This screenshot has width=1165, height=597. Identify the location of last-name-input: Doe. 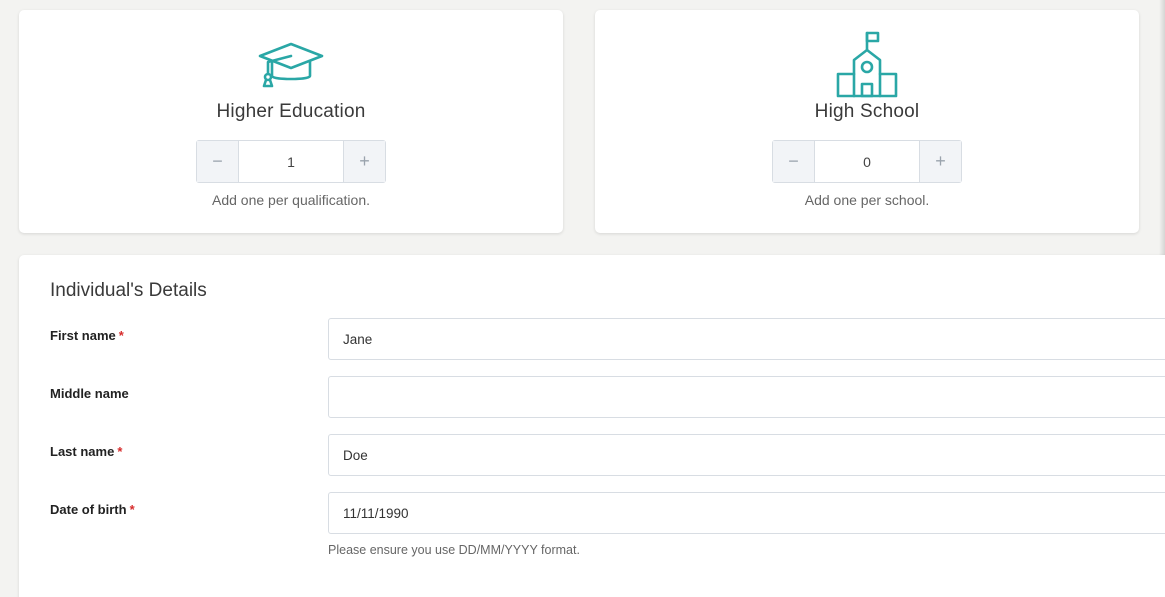
(746, 455).